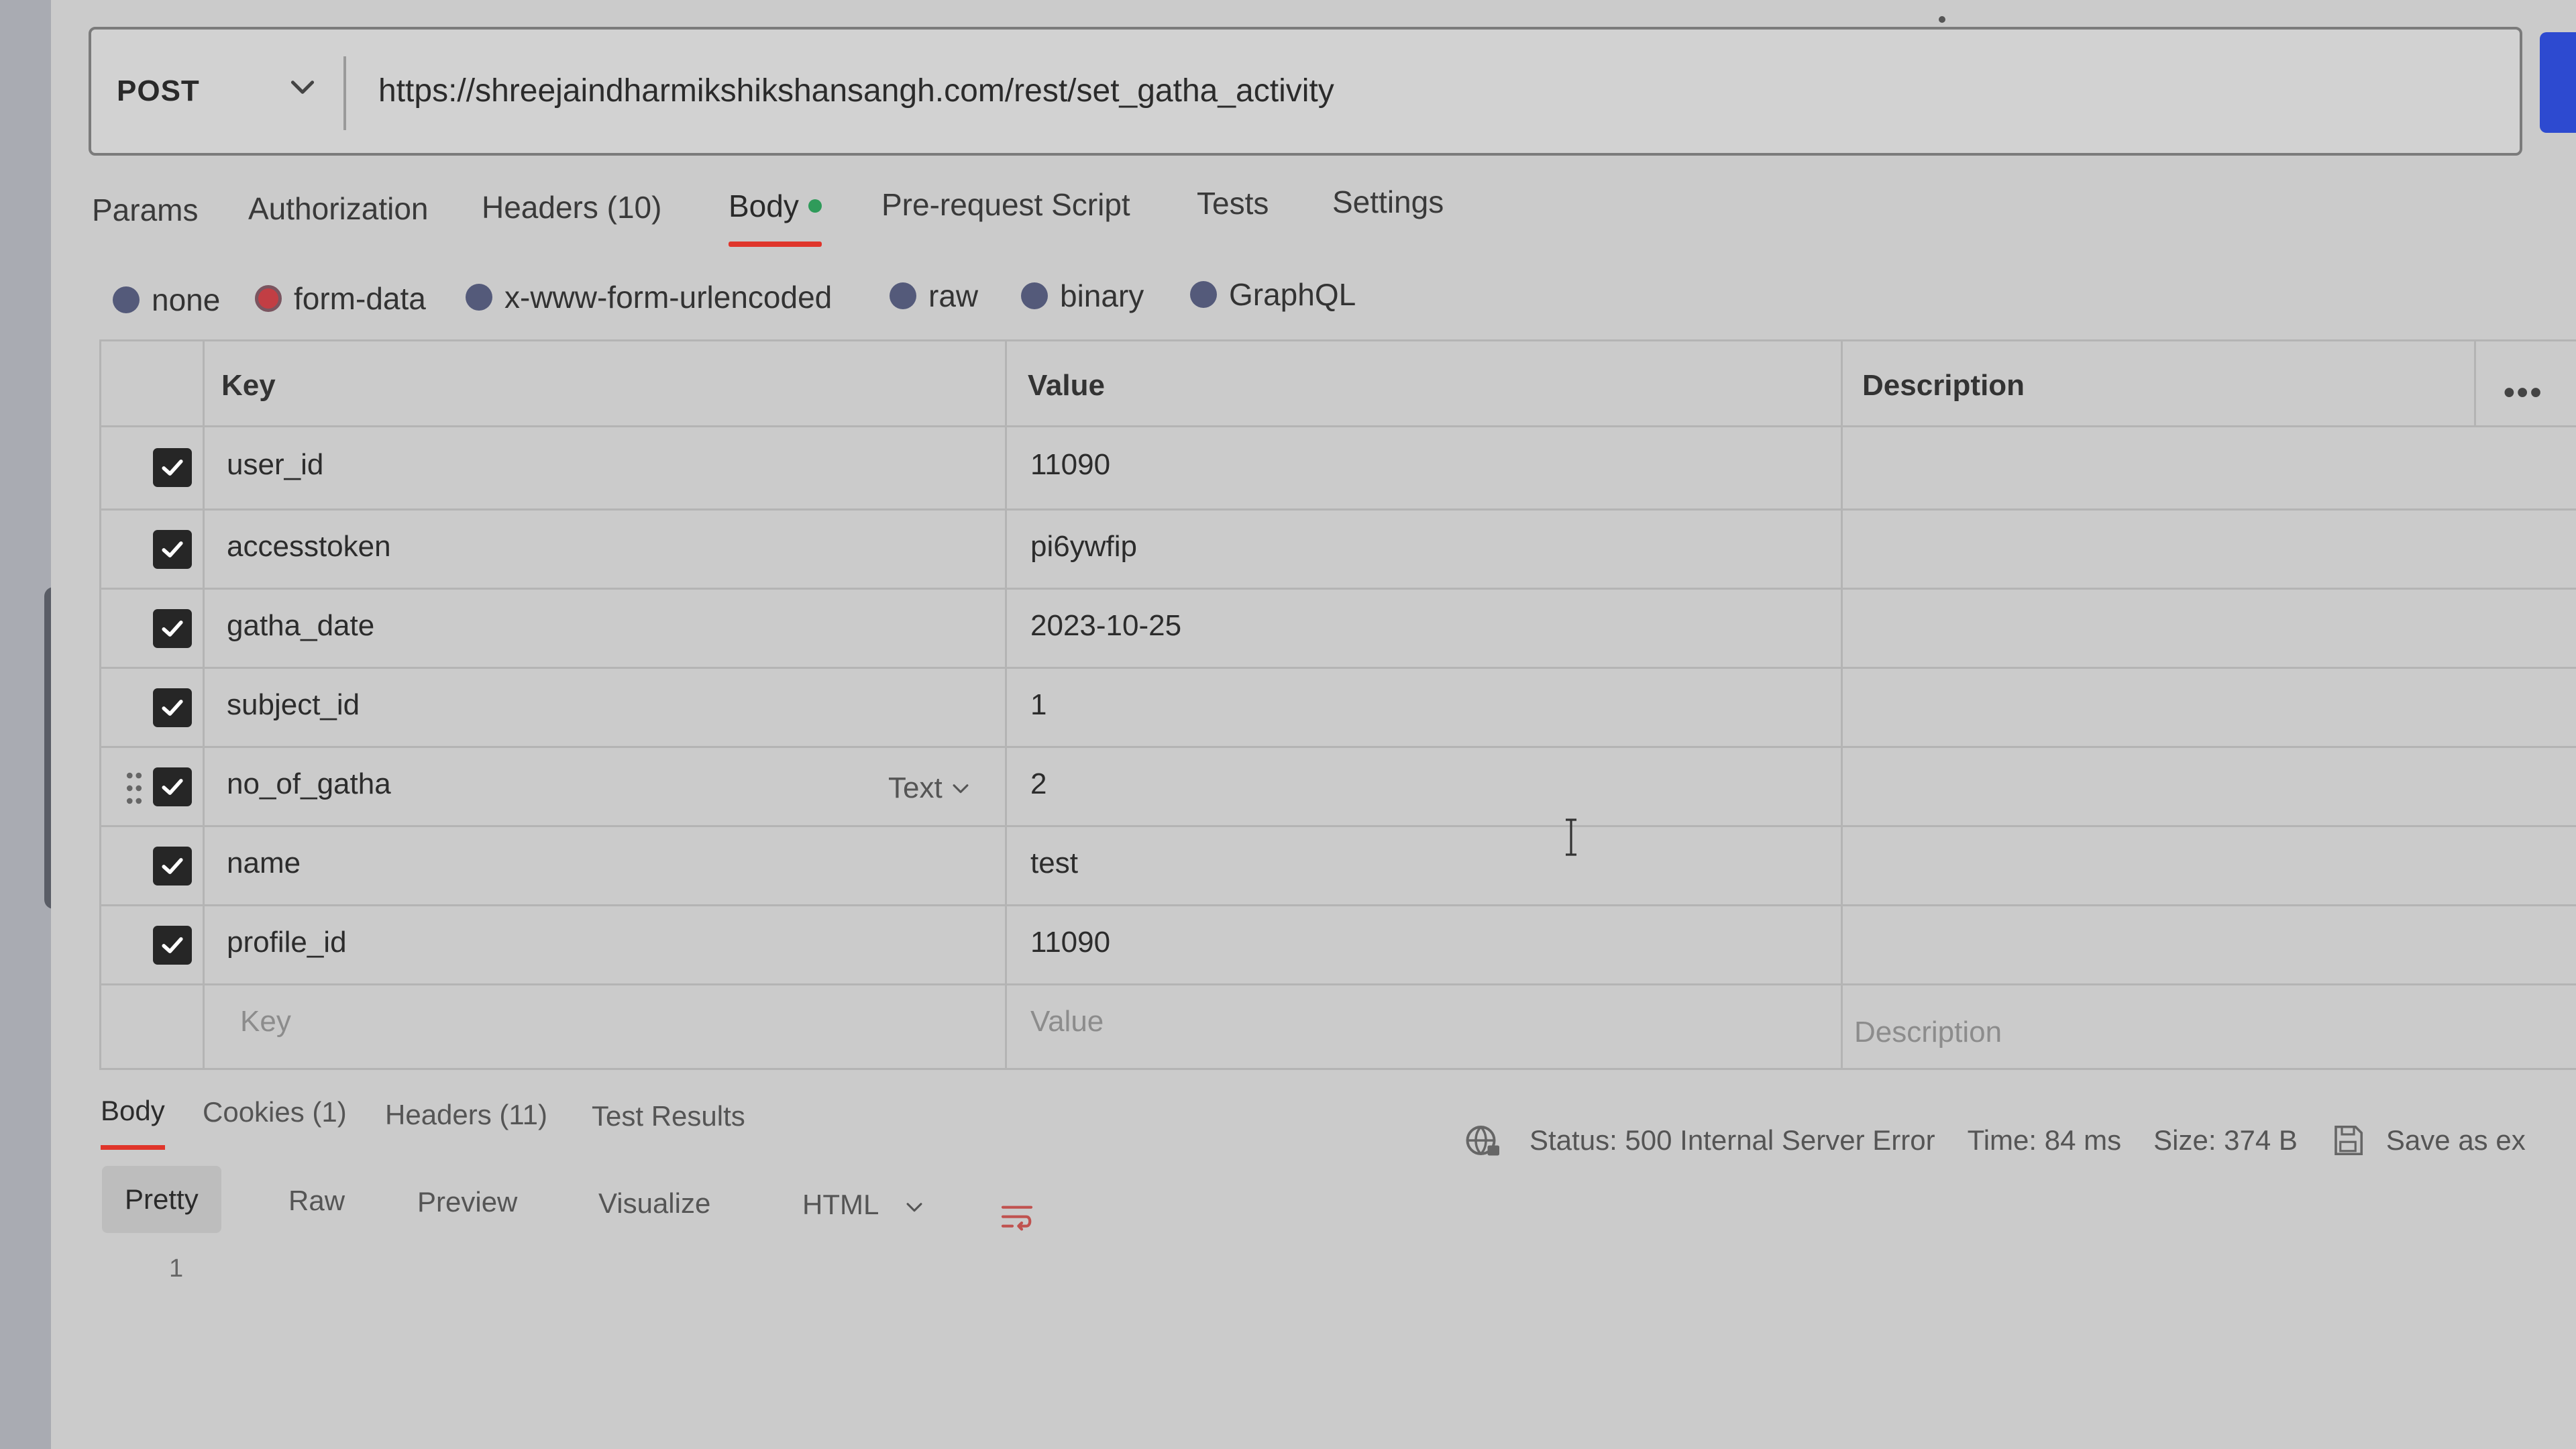 This screenshot has height=1449, width=2576. What do you see at coordinates (2558, 82) in the screenshot?
I see `send-button` at bounding box center [2558, 82].